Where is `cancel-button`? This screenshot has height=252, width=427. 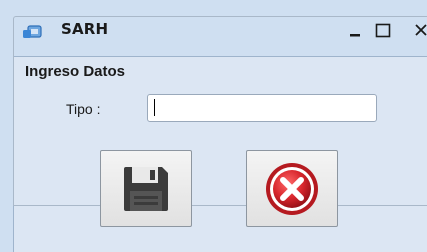
cancel-button is located at coordinates (292, 188).